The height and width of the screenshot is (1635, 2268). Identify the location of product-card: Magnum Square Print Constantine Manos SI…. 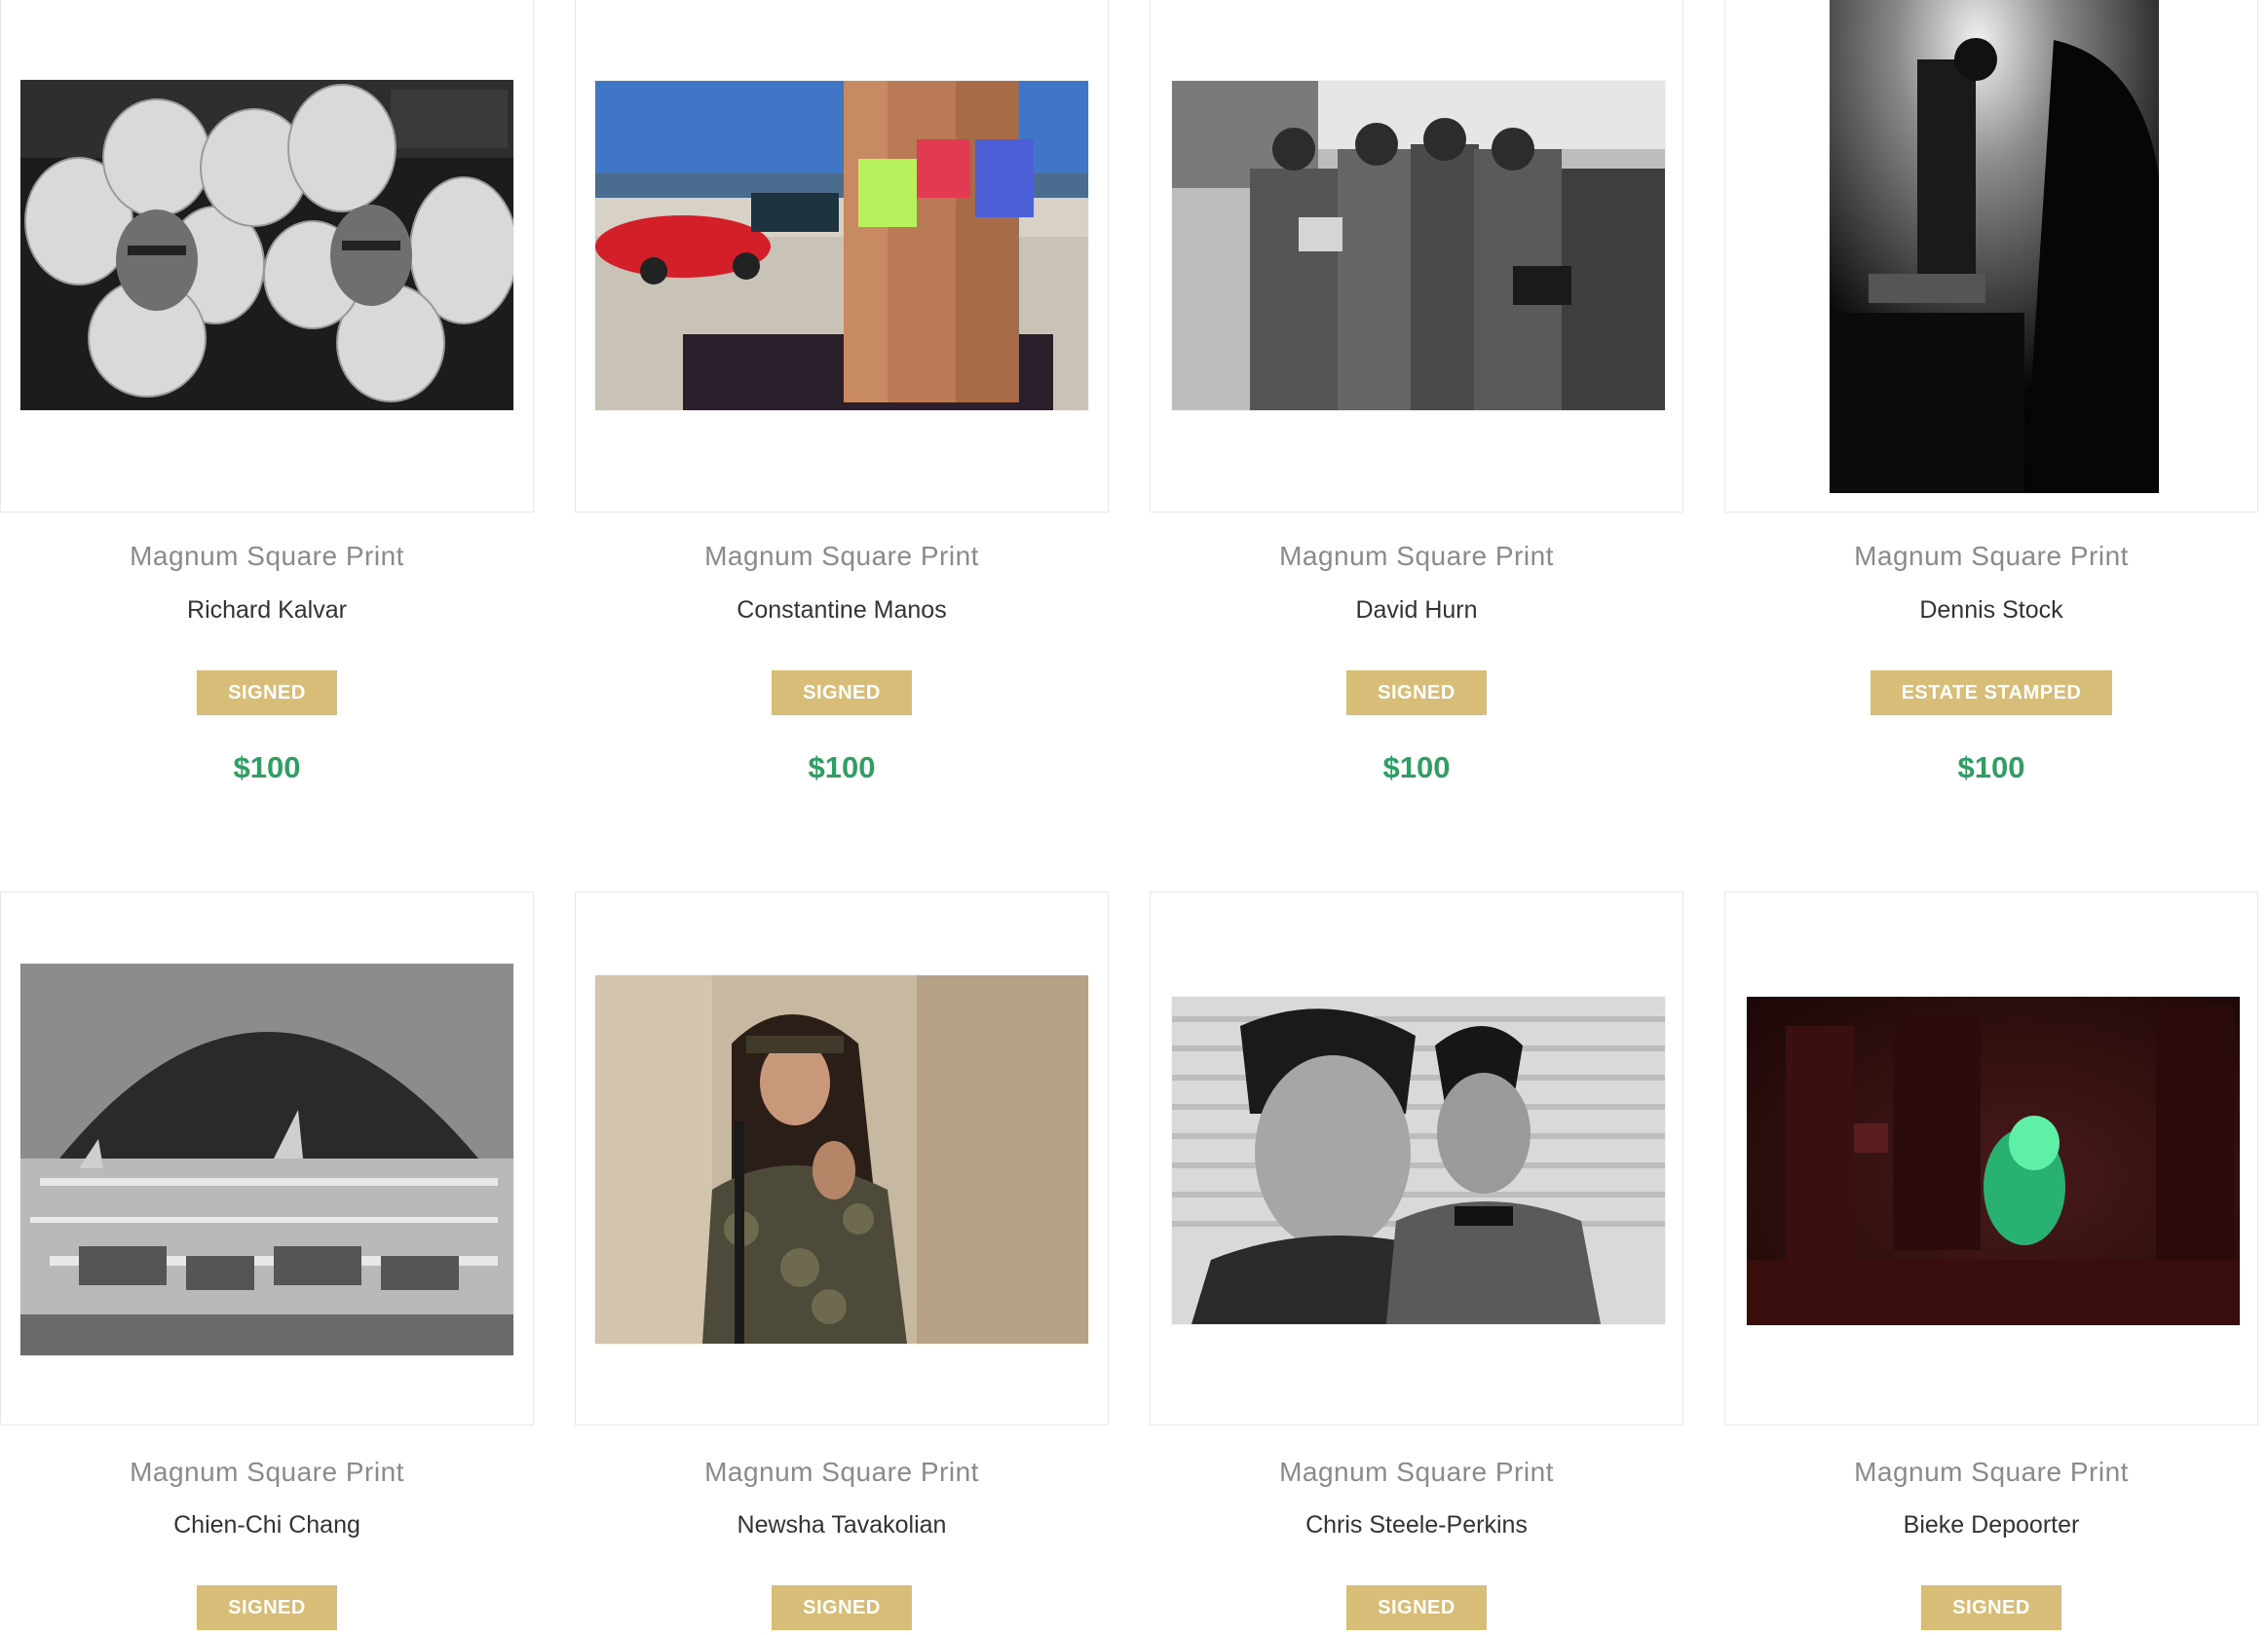
(843, 429).